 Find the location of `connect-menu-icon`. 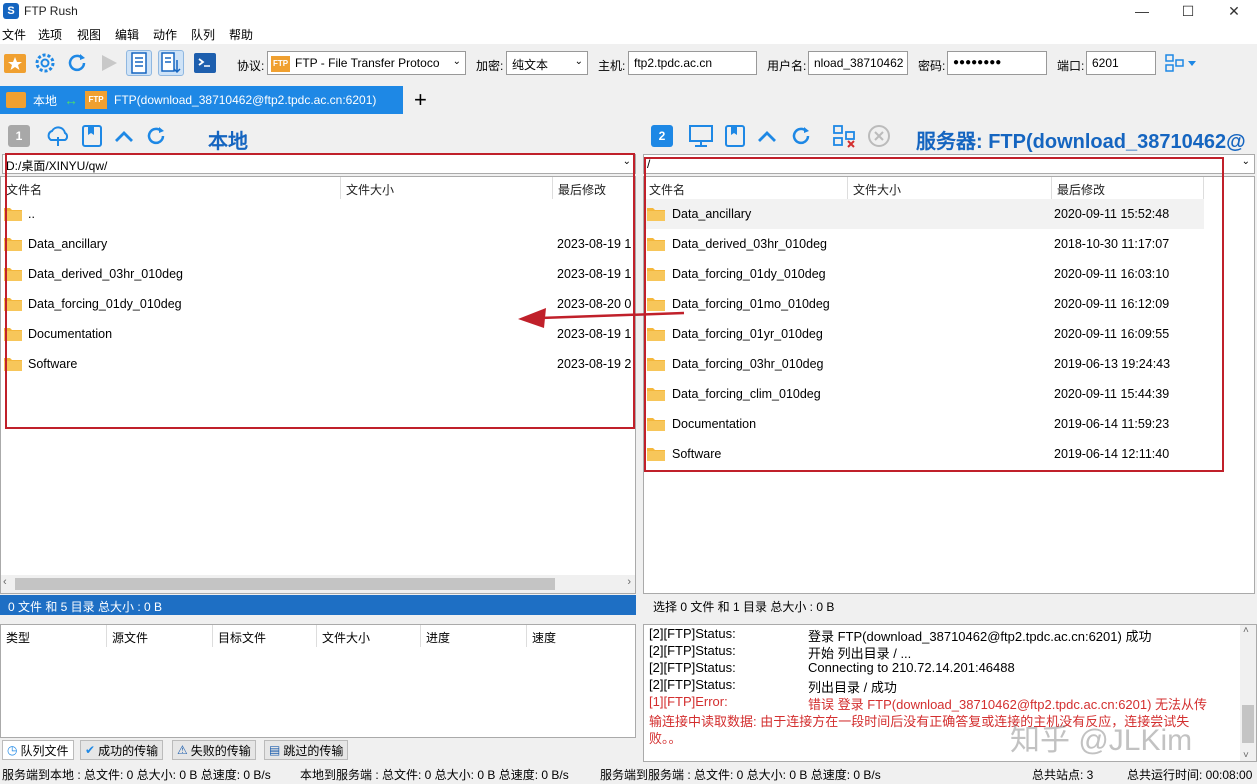

connect-menu-icon is located at coordinates (1181, 63).